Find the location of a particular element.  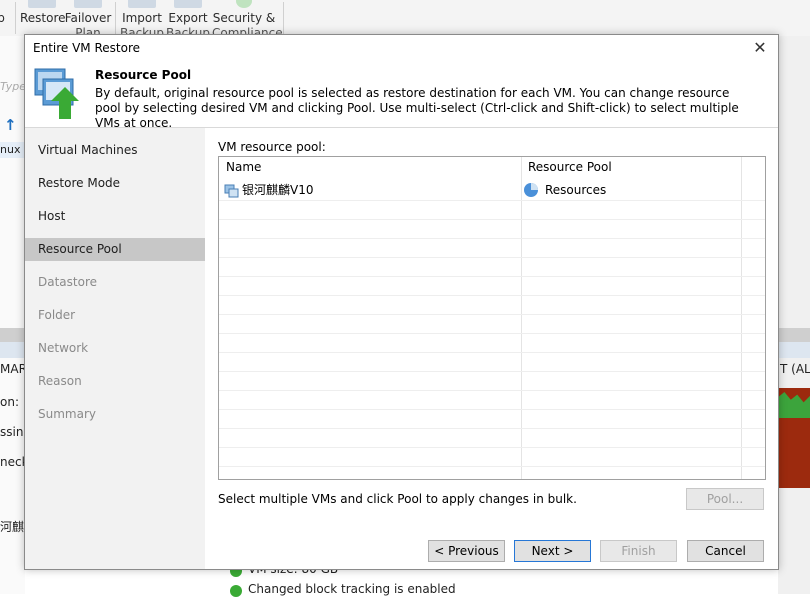

ribbon-security-compliance-button: Security & Compliance is located at coordinates (247, 20).